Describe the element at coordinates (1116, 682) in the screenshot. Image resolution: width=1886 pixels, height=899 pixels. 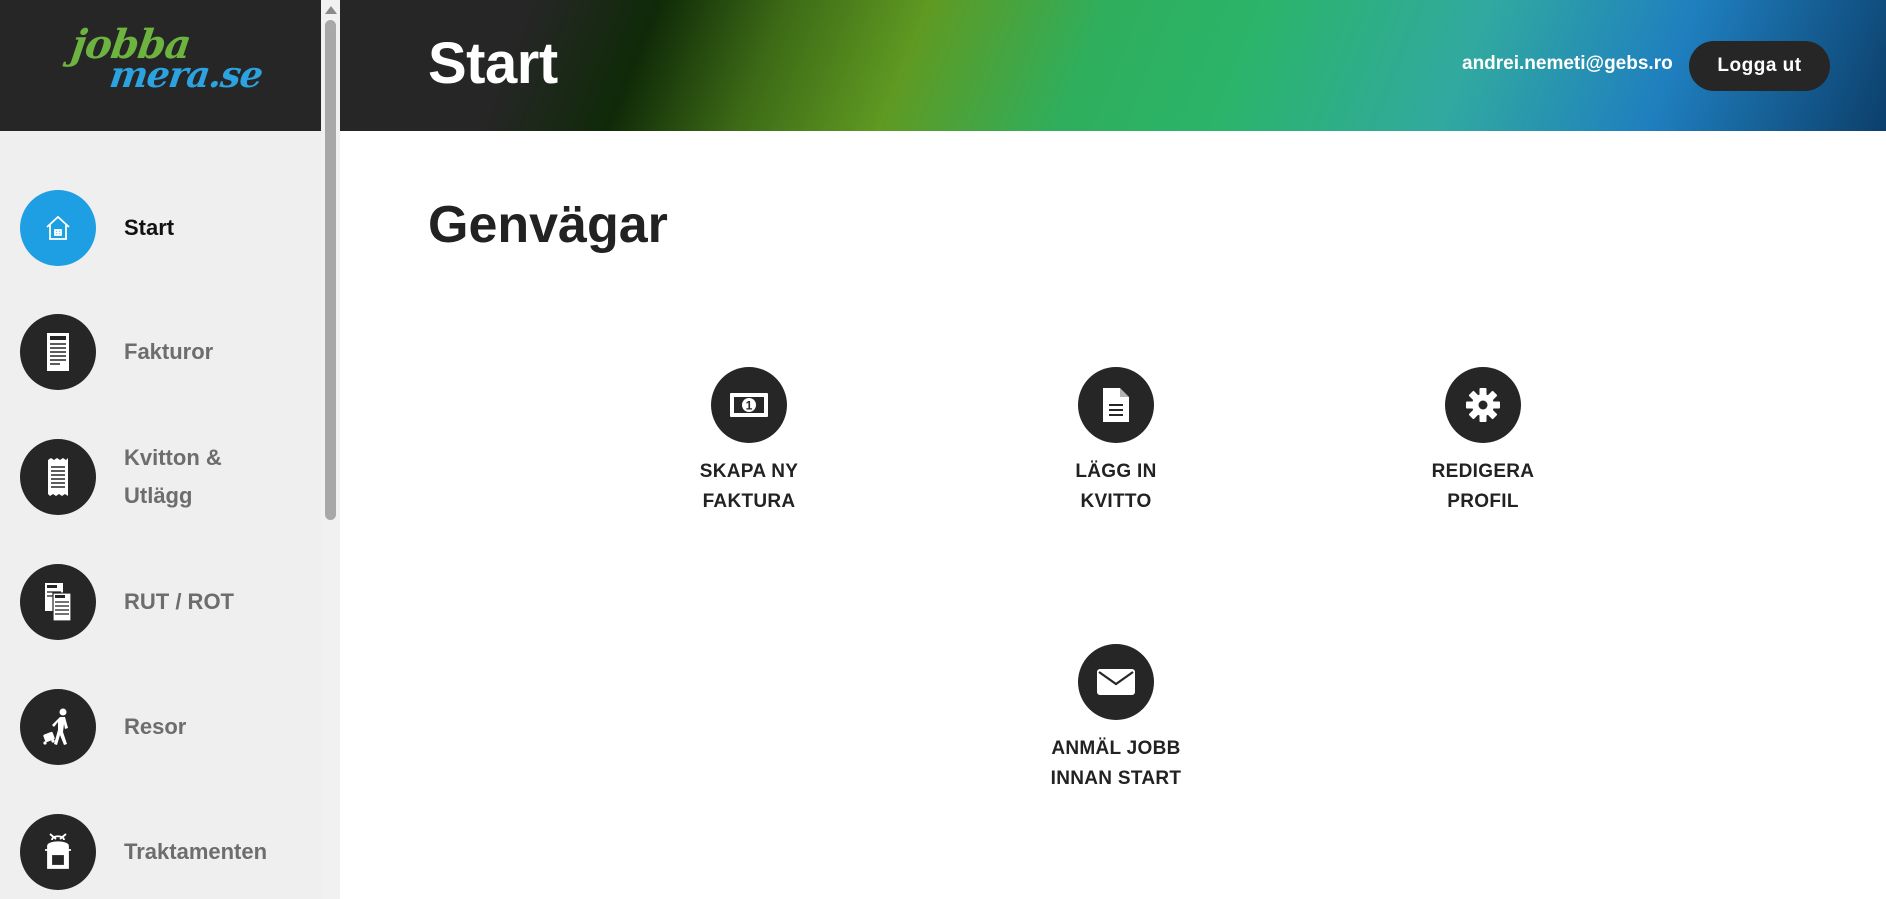
I see `envelope-icon` at that location.